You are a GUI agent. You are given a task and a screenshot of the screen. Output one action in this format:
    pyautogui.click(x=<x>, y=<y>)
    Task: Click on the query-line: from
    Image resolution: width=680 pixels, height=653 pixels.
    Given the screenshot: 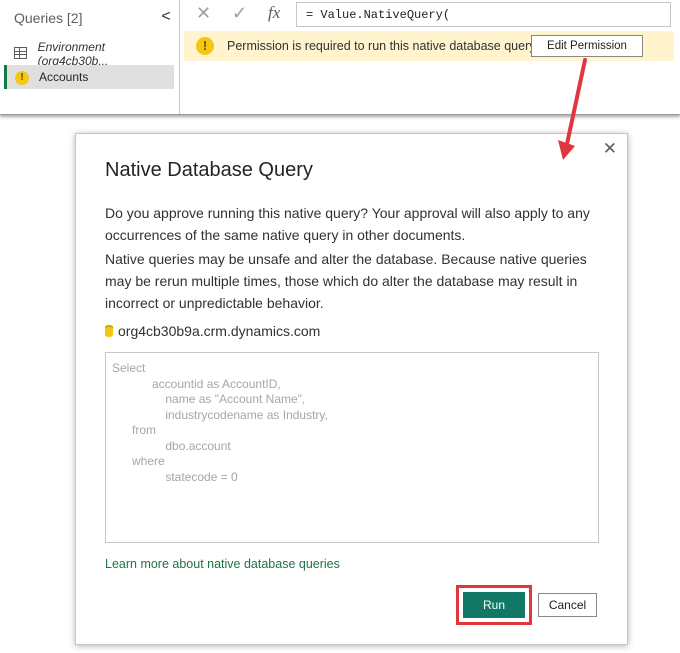 What is the action you would take?
    pyautogui.click(x=134, y=430)
    